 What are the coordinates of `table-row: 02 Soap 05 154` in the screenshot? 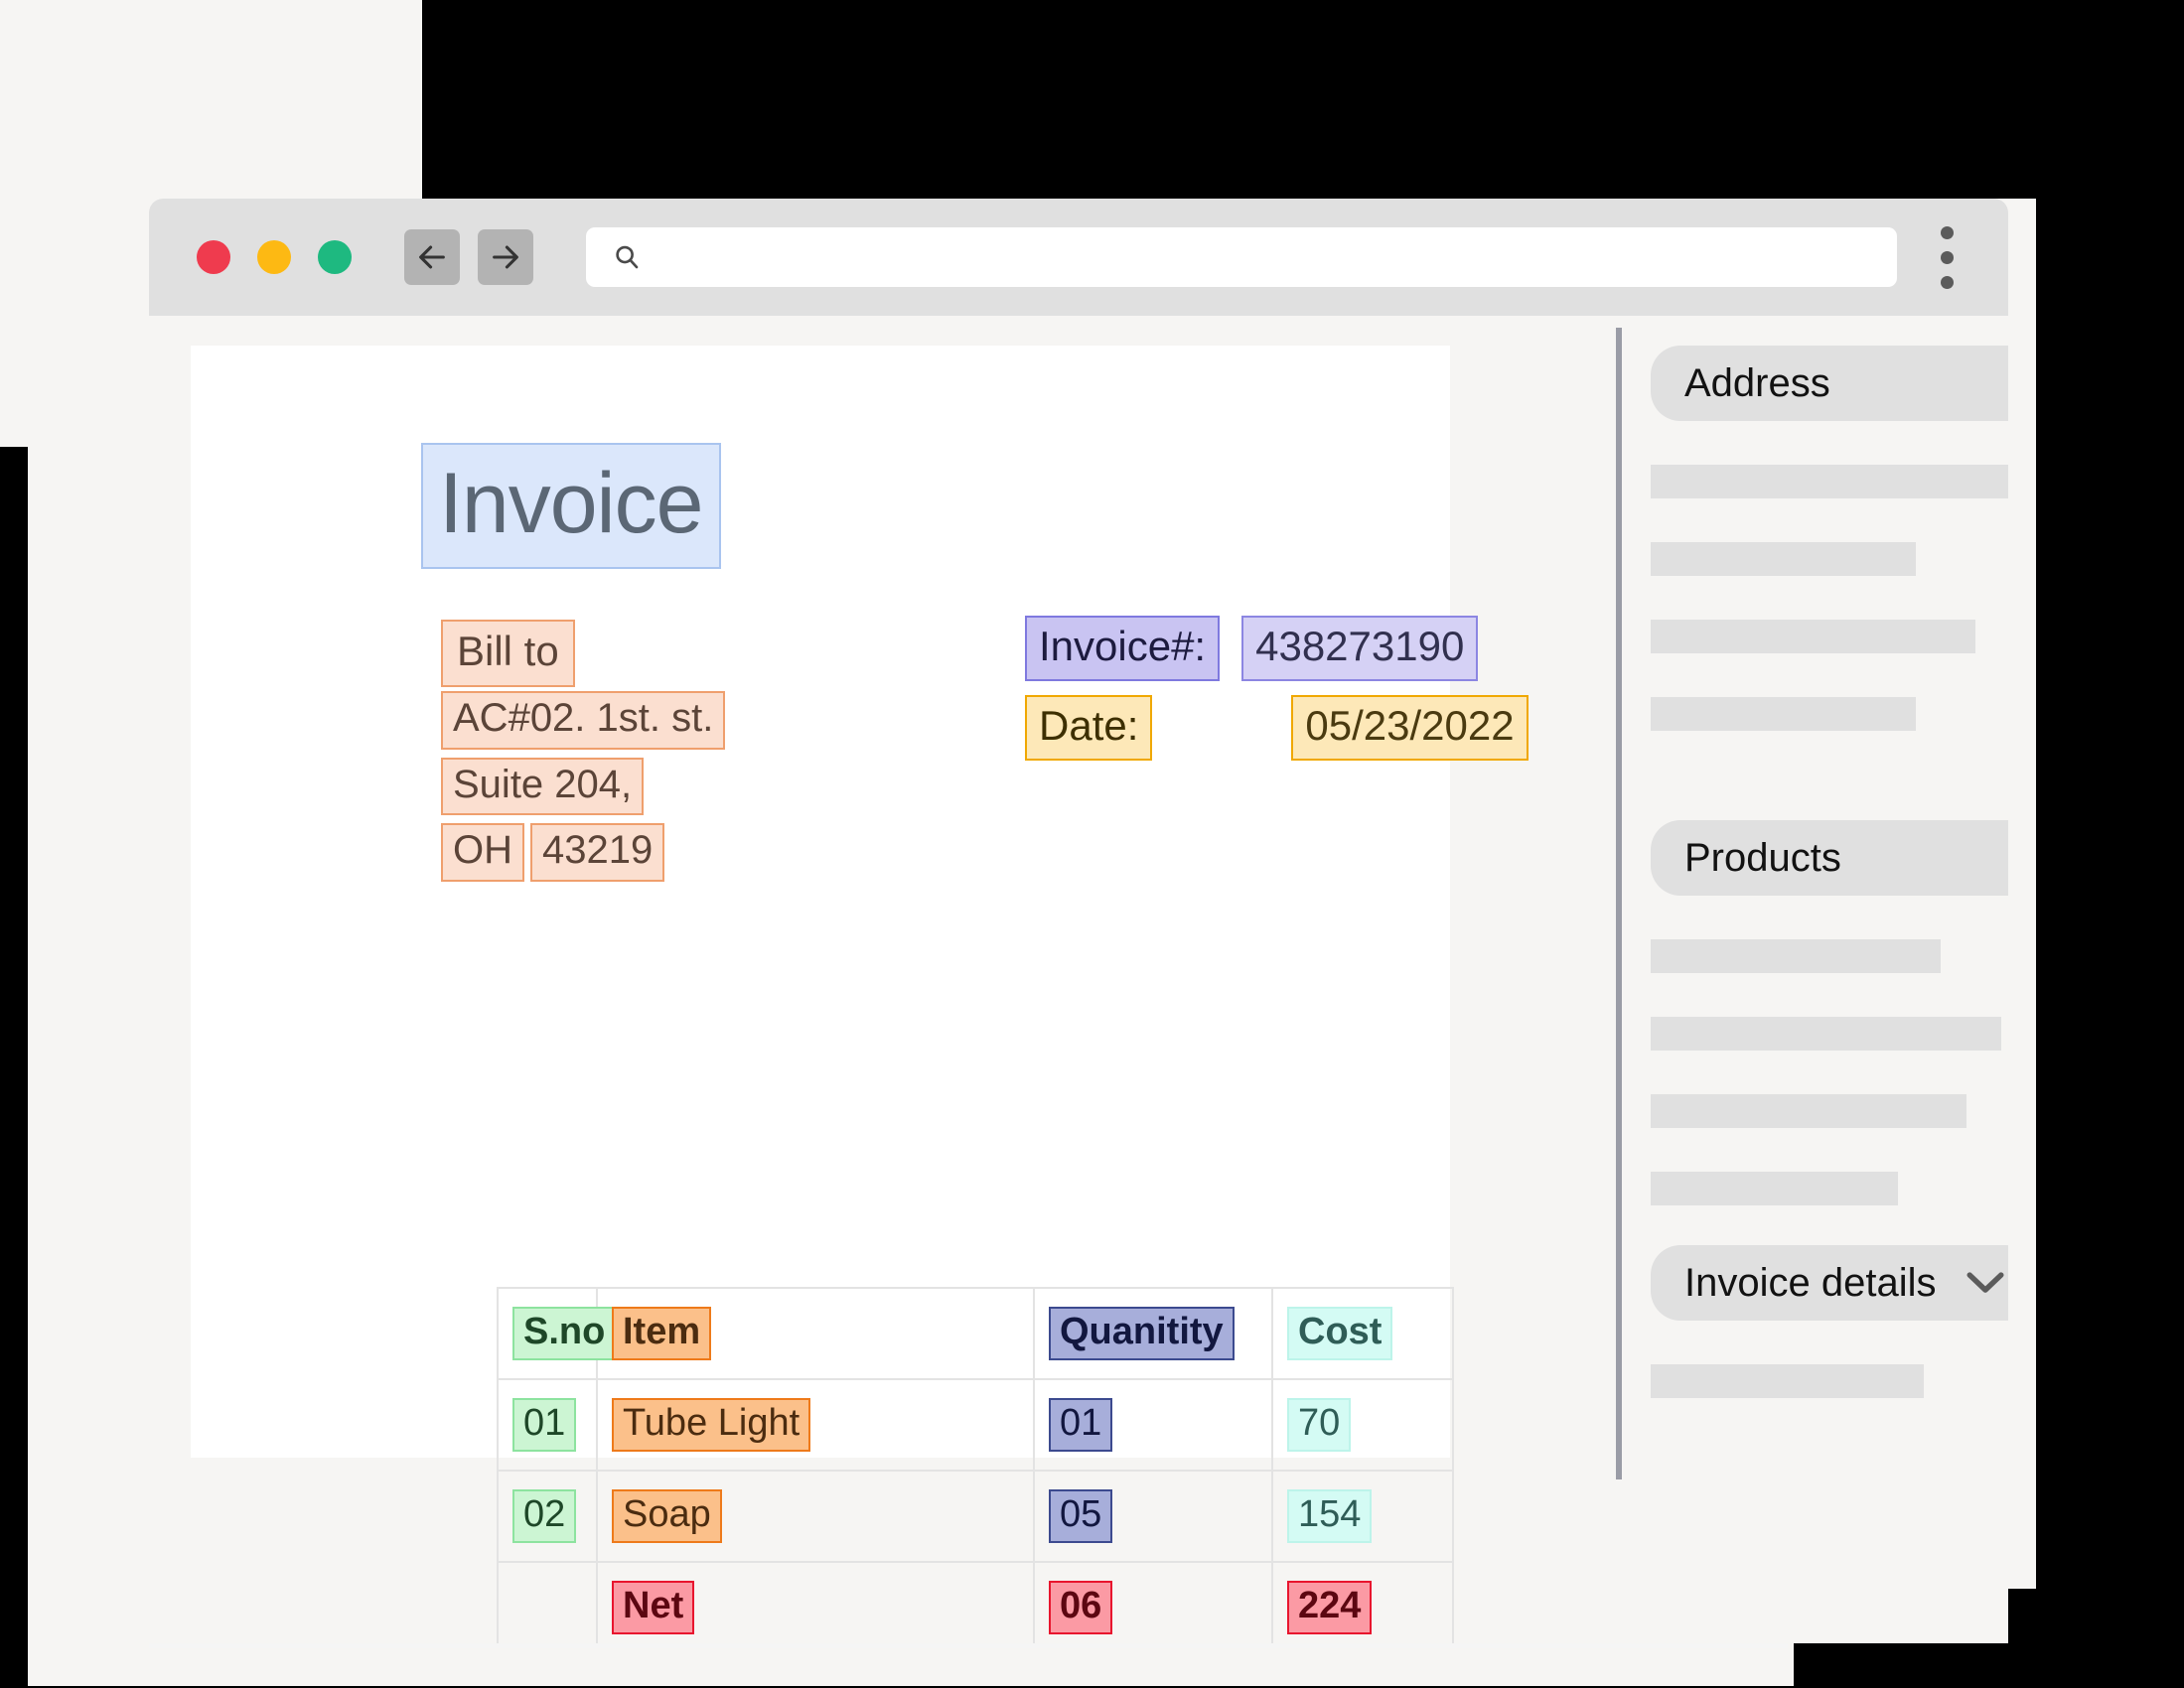 It's located at (975, 1516).